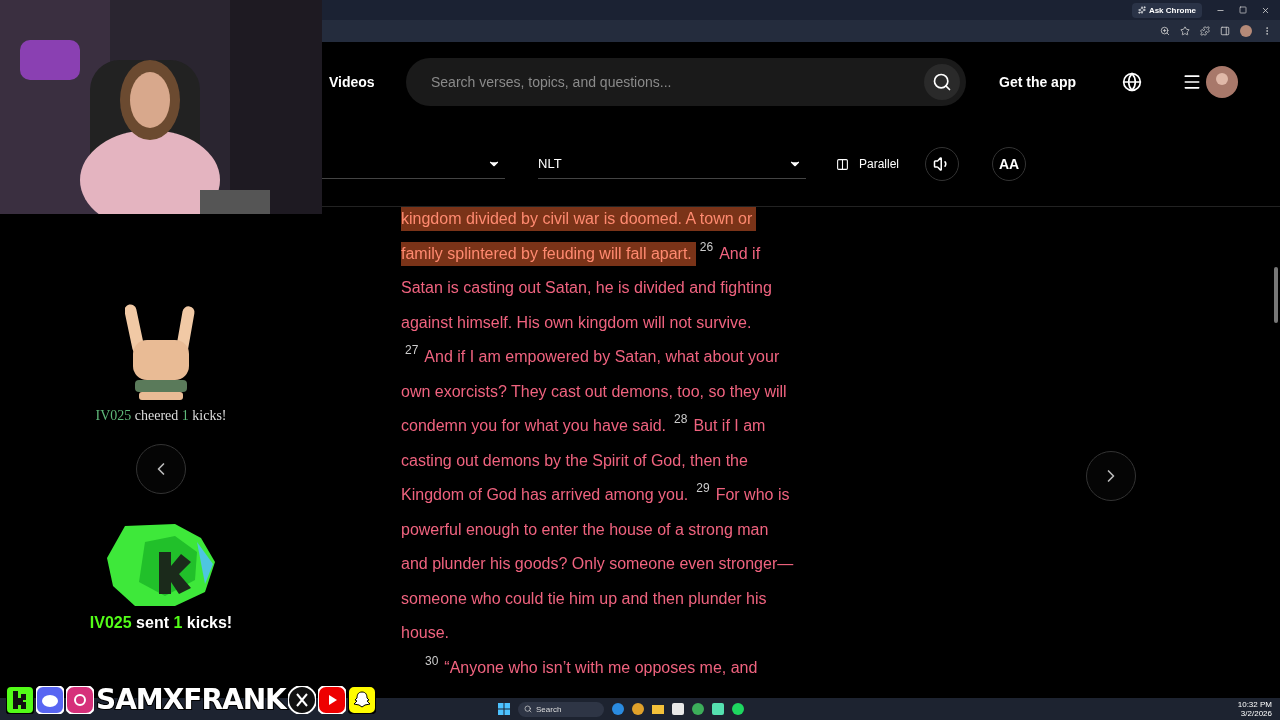 Image resolution: width=1280 pixels, height=720 pixels. I want to click on snapchat-icon, so click(361, 699).